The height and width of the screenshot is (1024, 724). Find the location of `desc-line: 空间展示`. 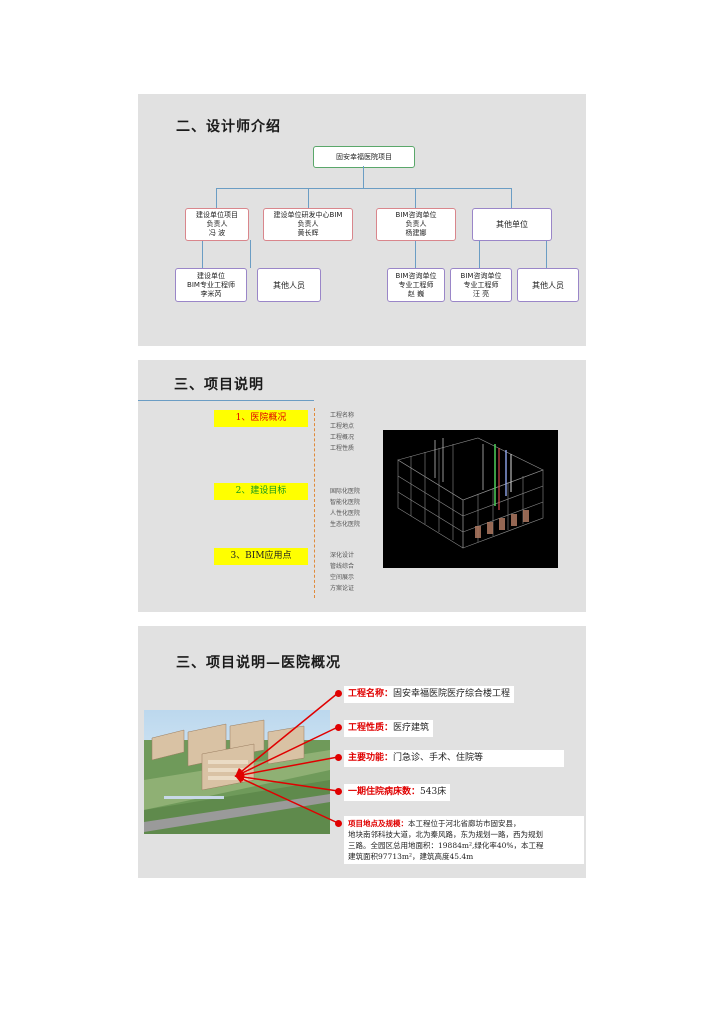

desc-line: 空间展示 is located at coordinates (342, 577).